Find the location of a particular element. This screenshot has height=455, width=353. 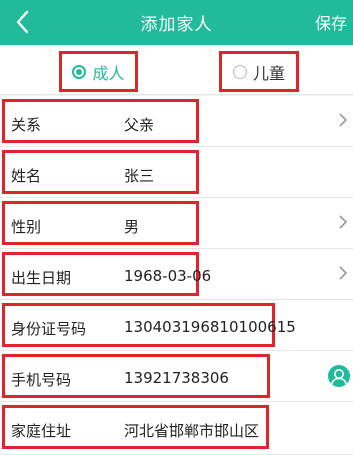

gender-value: 男 is located at coordinates (132, 227).